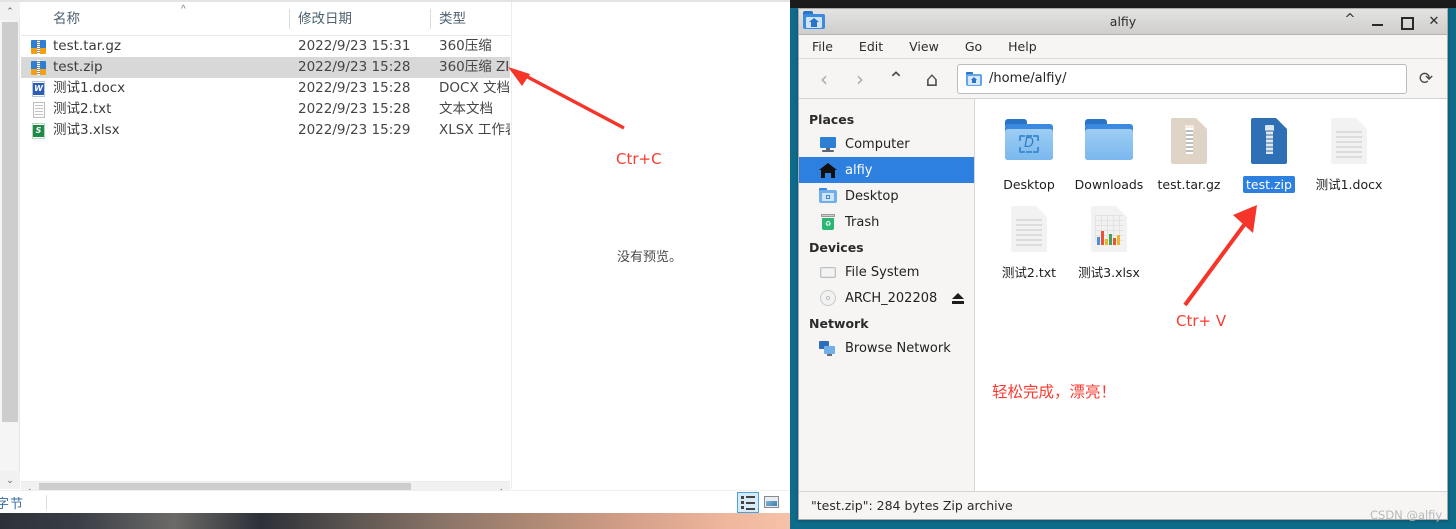  I want to click on list-item: test.zip, so click(1269, 155).